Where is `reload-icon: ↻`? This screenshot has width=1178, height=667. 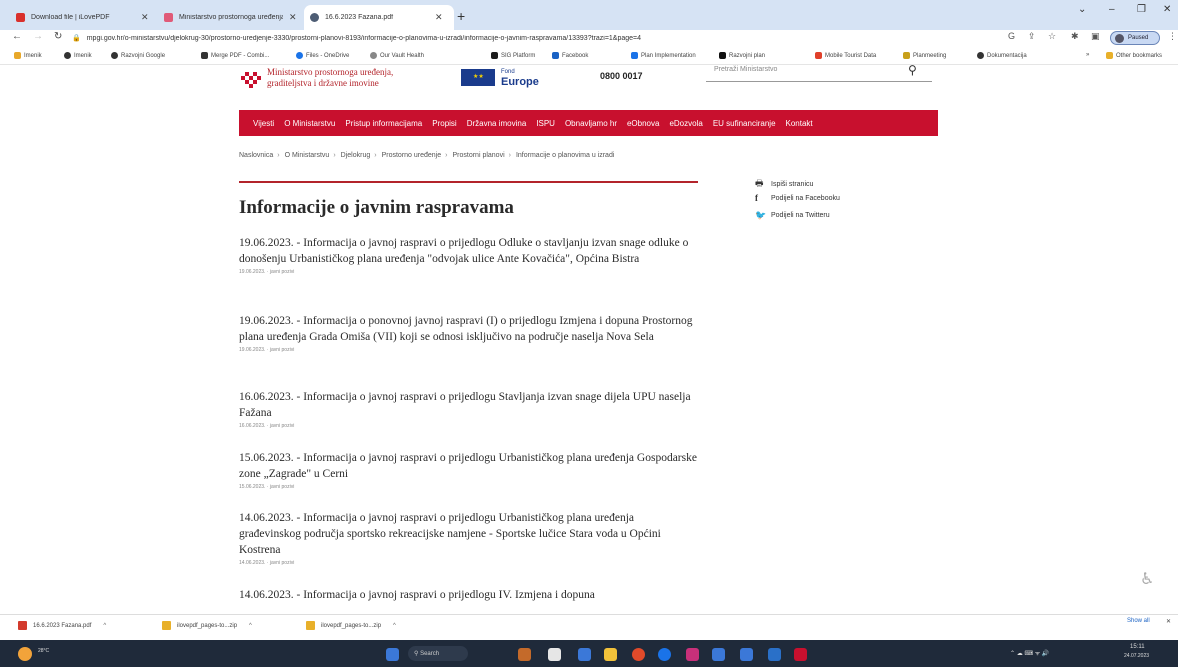 reload-icon: ↻ is located at coordinates (58, 36).